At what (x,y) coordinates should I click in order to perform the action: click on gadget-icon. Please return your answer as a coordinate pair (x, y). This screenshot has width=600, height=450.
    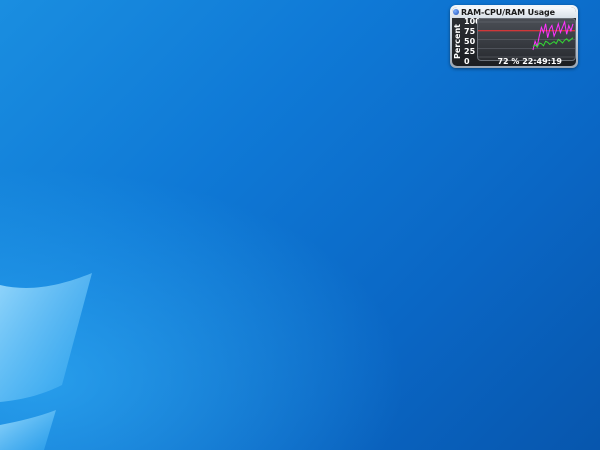
    Looking at the image, I should click on (456, 12).